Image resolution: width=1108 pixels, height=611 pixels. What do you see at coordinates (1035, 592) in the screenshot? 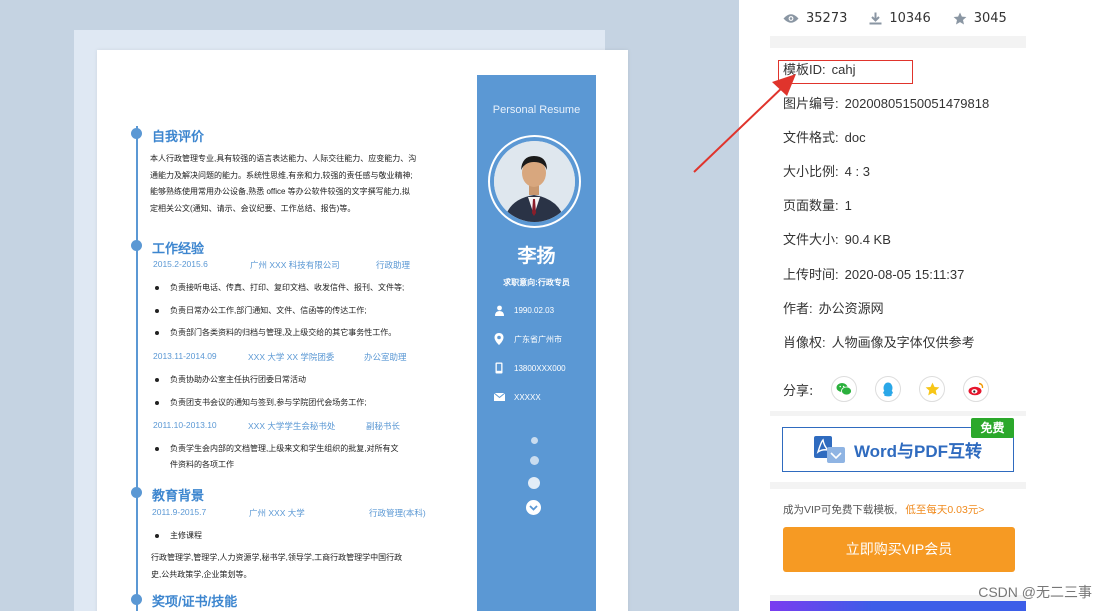
I see `watermark: CSDN @无二三事` at bounding box center [1035, 592].